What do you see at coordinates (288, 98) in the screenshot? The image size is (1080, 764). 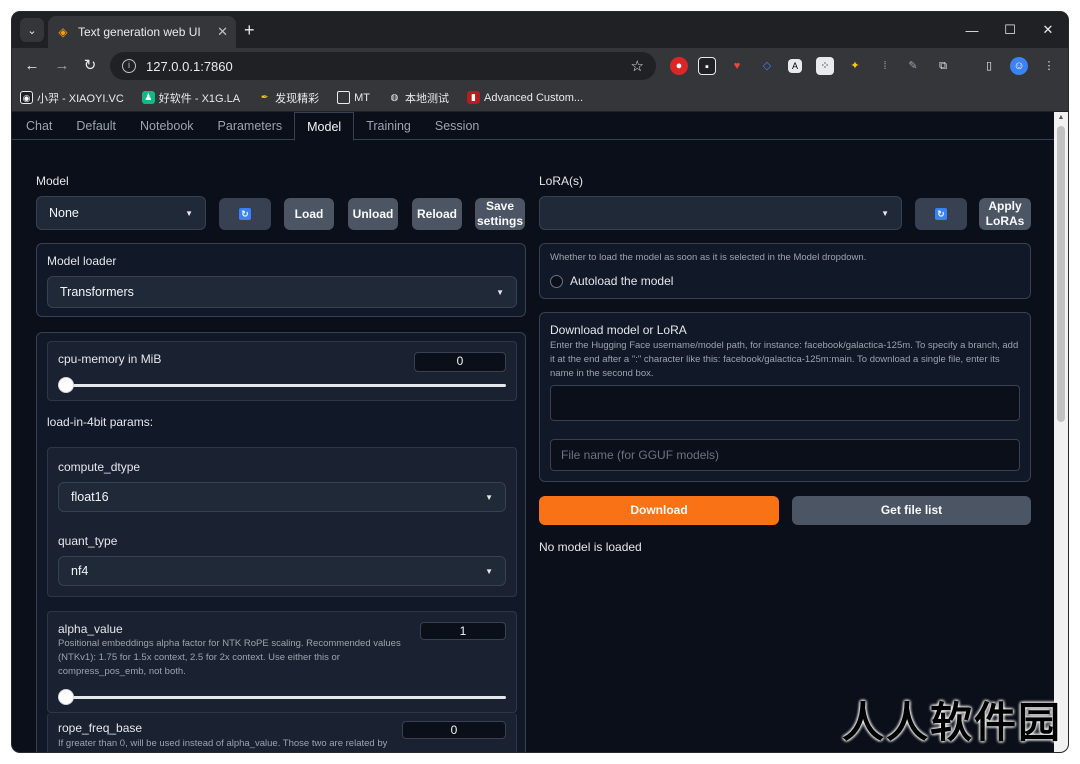 I see `bookmark-item: ✒ 发现精彩` at bounding box center [288, 98].